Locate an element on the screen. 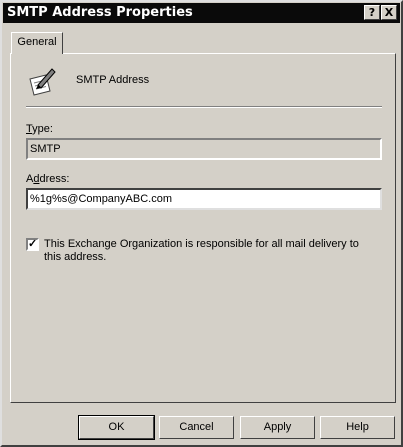 This screenshot has width=403, height=447. type-label: Type: is located at coordinates (39, 129).